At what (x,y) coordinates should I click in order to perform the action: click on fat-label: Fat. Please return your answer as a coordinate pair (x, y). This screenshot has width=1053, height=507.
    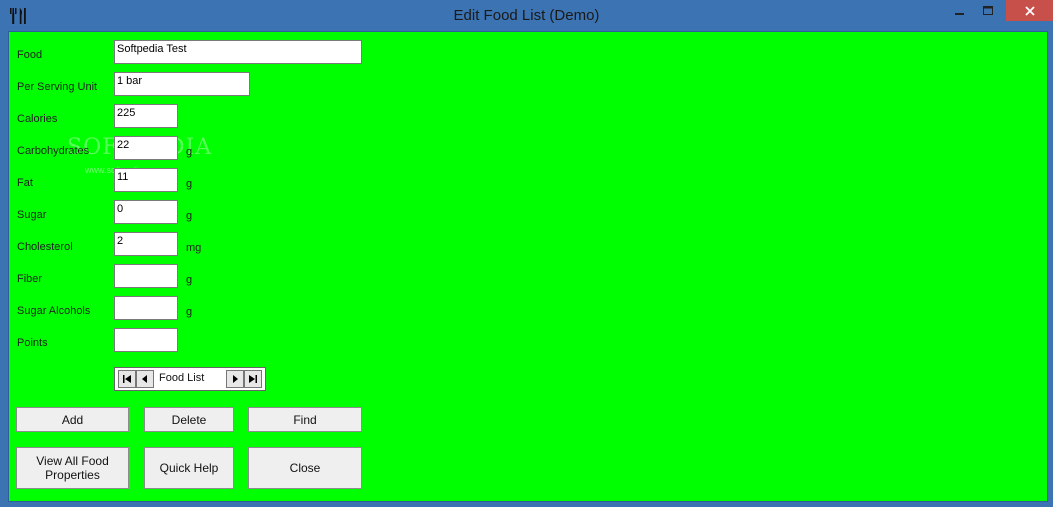
    Looking at the image, I should click on (25, 183).